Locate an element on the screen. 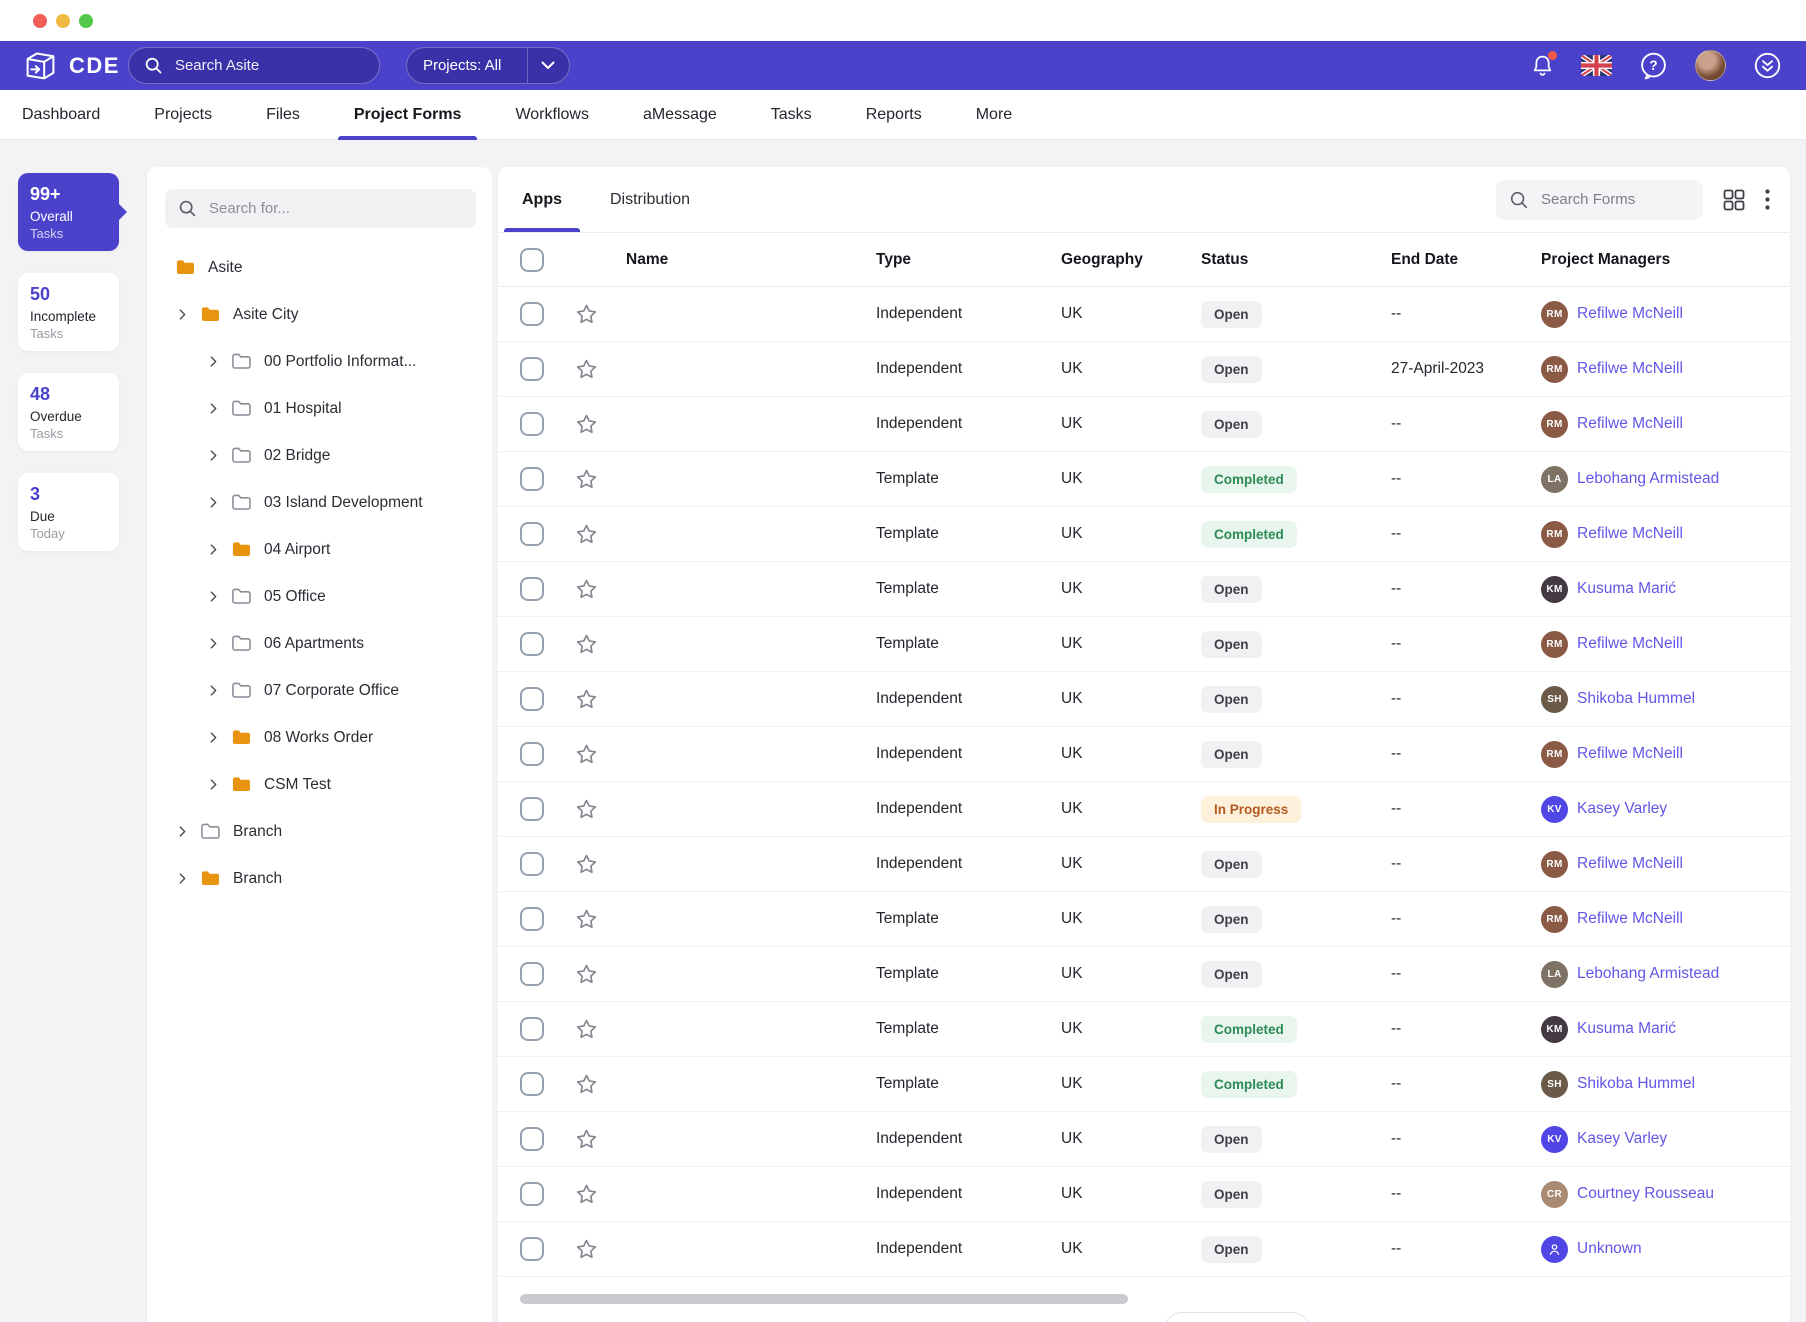 Image resolution: width=1806 pixels, height=1322 pixels. nav-tab-more: More is located at coordinates (994, 114).